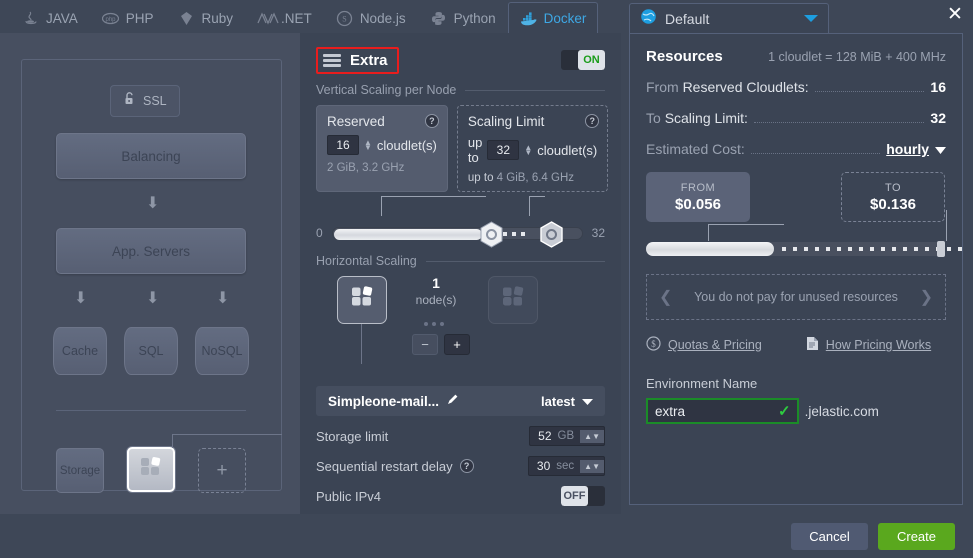  Describe the element at coordinates (491, 234) in the screenshot. I see `slider-handle-reserved` at that location.